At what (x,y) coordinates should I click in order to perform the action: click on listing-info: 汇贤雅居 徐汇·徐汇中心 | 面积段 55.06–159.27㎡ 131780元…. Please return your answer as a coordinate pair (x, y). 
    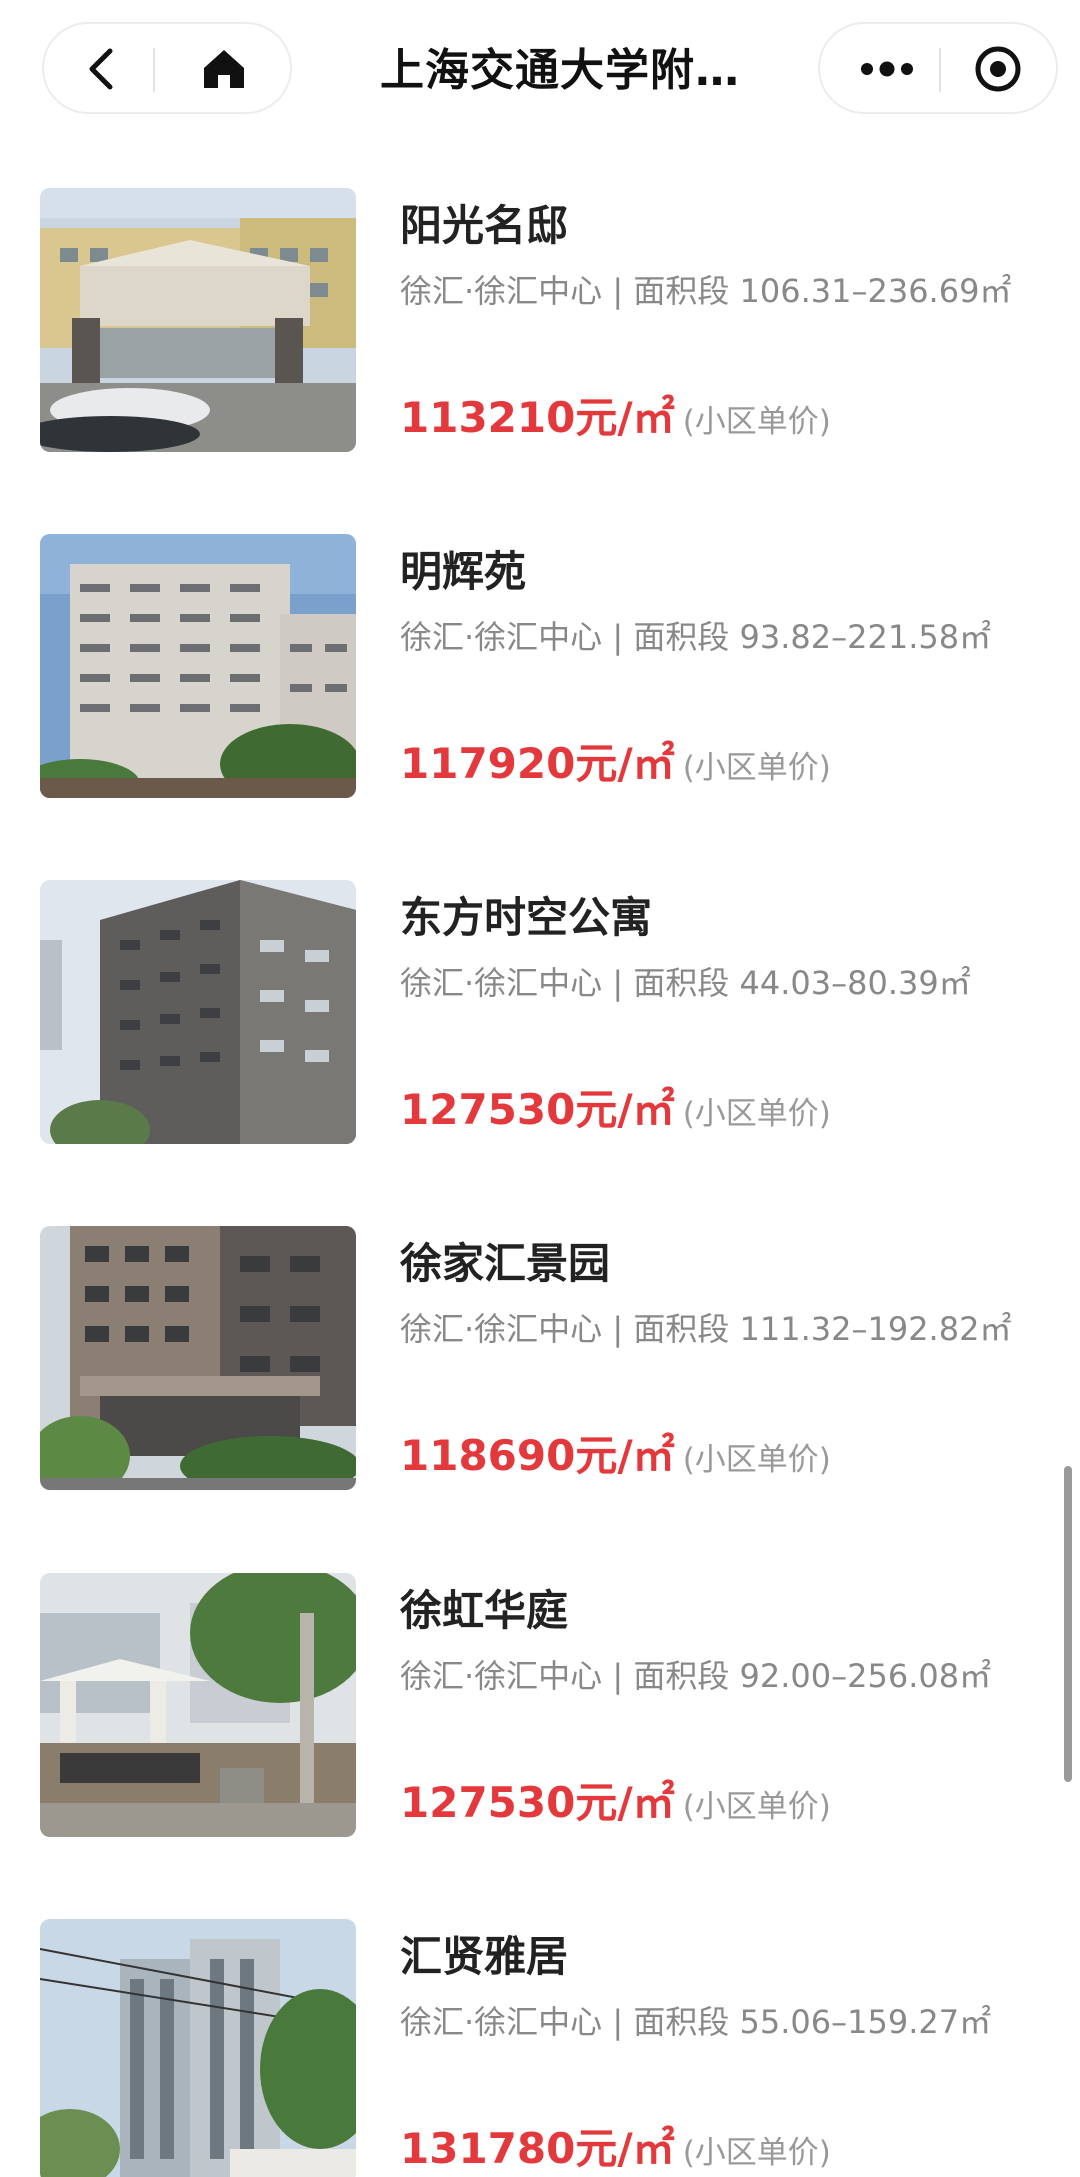
    Looking at the image, I should click on (725, 2048).